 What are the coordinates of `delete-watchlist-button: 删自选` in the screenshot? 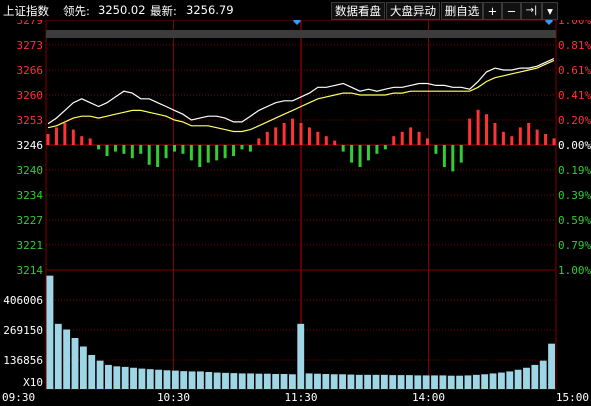 It's located at (462, 11).